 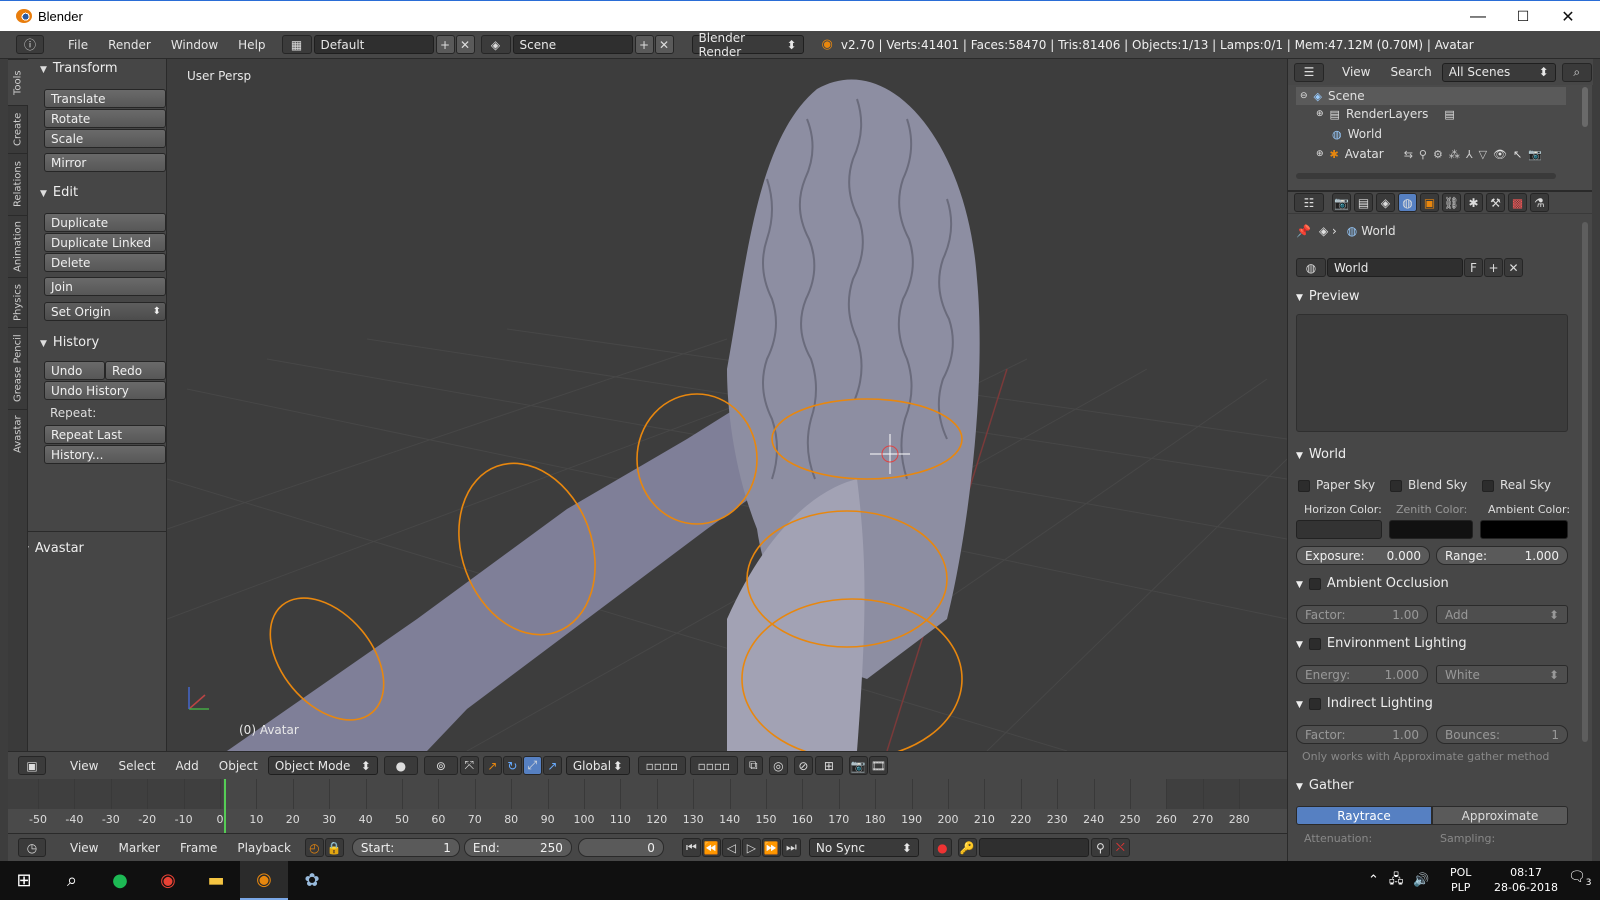 What do you see at coordinates (1473, 267) in the screenshot?
I see `fake-user-button: F` at bounding box center [1473, 267].